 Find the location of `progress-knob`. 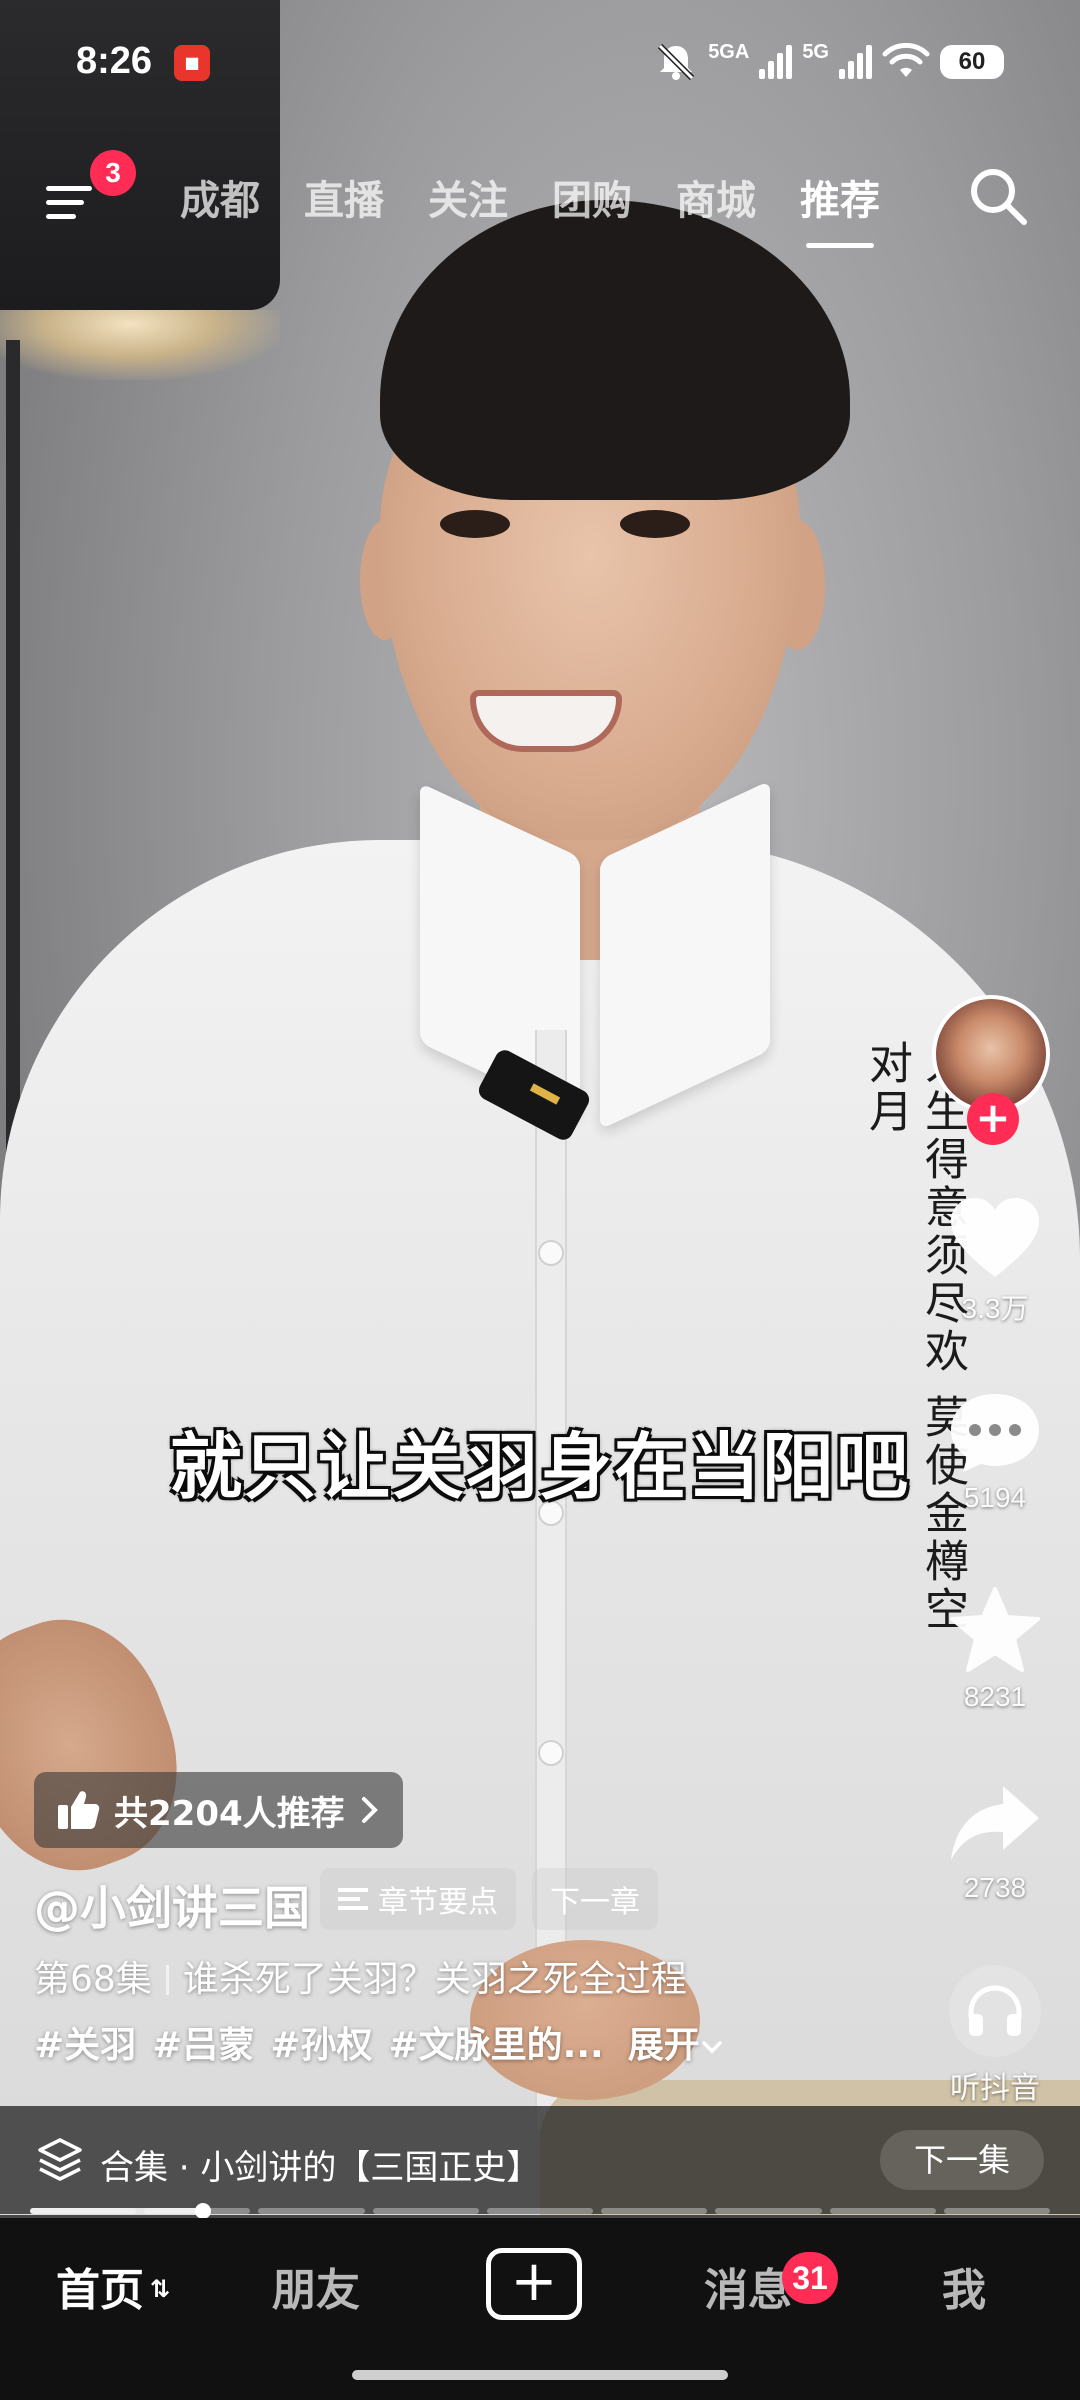

progress-knob is located at coordinates (203, 2211).